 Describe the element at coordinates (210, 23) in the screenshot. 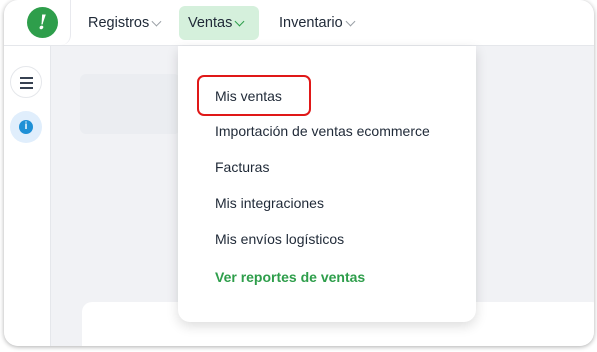

I see `nav-ventas-label: Ventas` at that location.